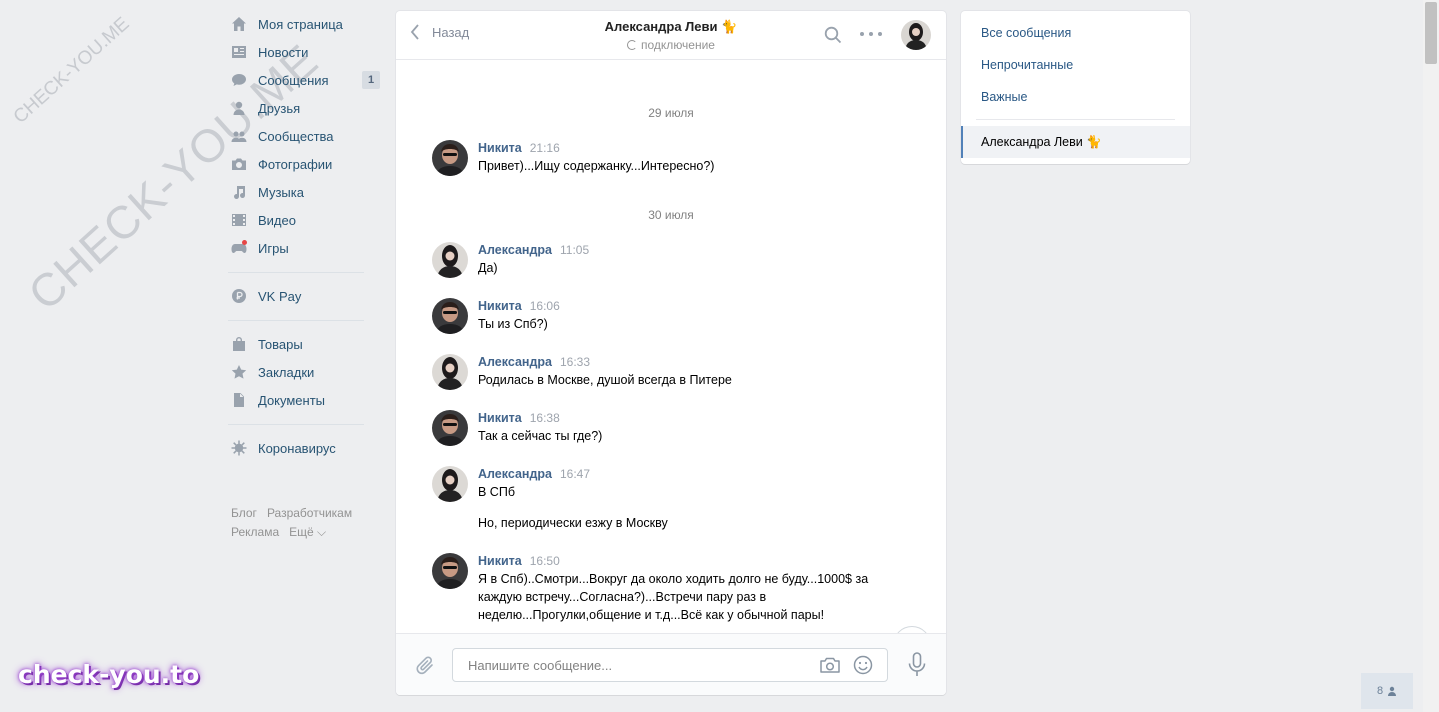  I want to click on message-input, so click(638, 665).